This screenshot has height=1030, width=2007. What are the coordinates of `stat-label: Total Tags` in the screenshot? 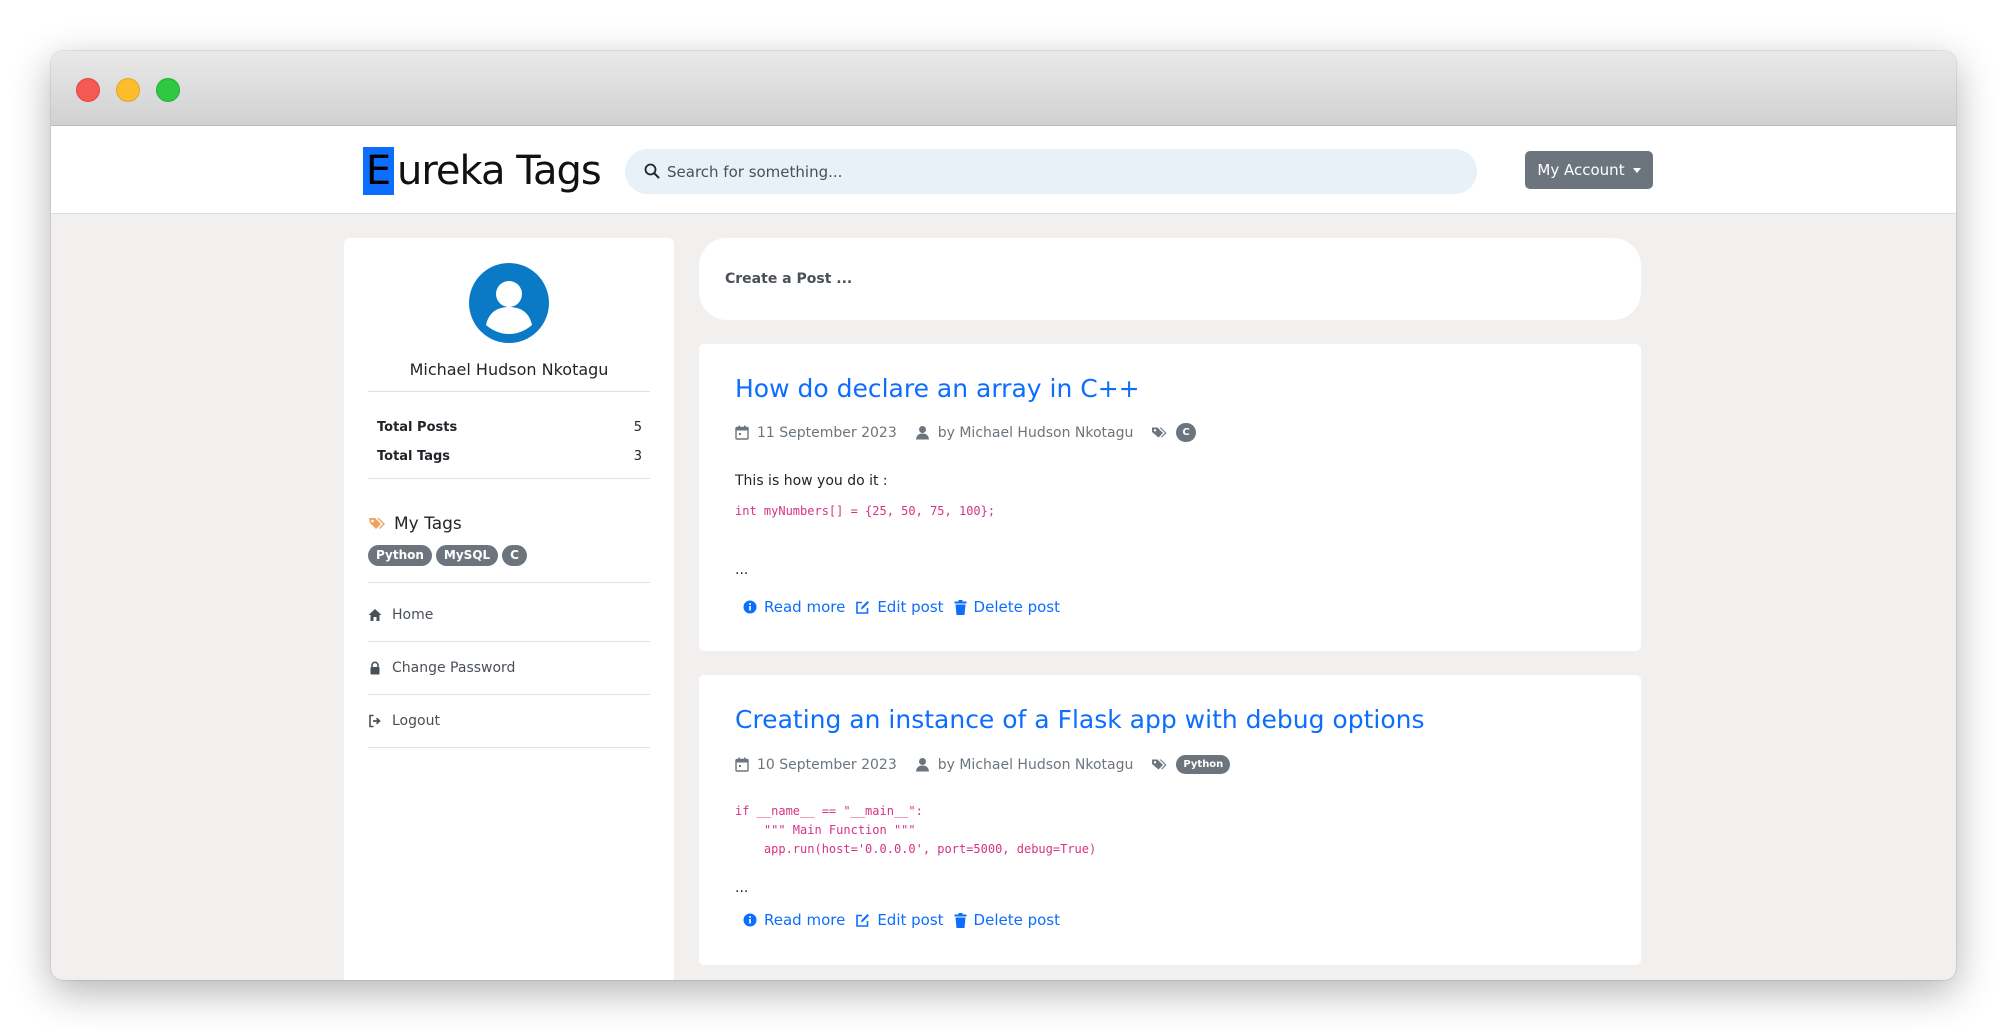 It's located at (414, 456).